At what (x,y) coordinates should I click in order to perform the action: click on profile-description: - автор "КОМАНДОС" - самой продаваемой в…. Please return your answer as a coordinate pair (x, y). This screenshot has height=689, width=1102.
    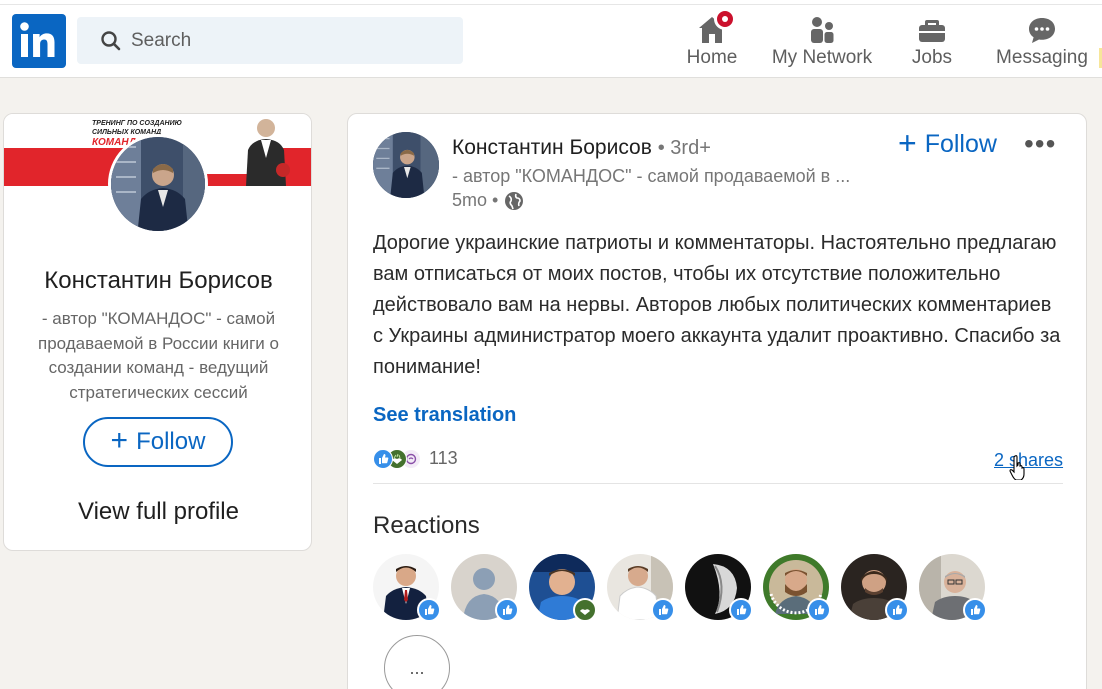
    Looking at the image, I should click on (158, 355).